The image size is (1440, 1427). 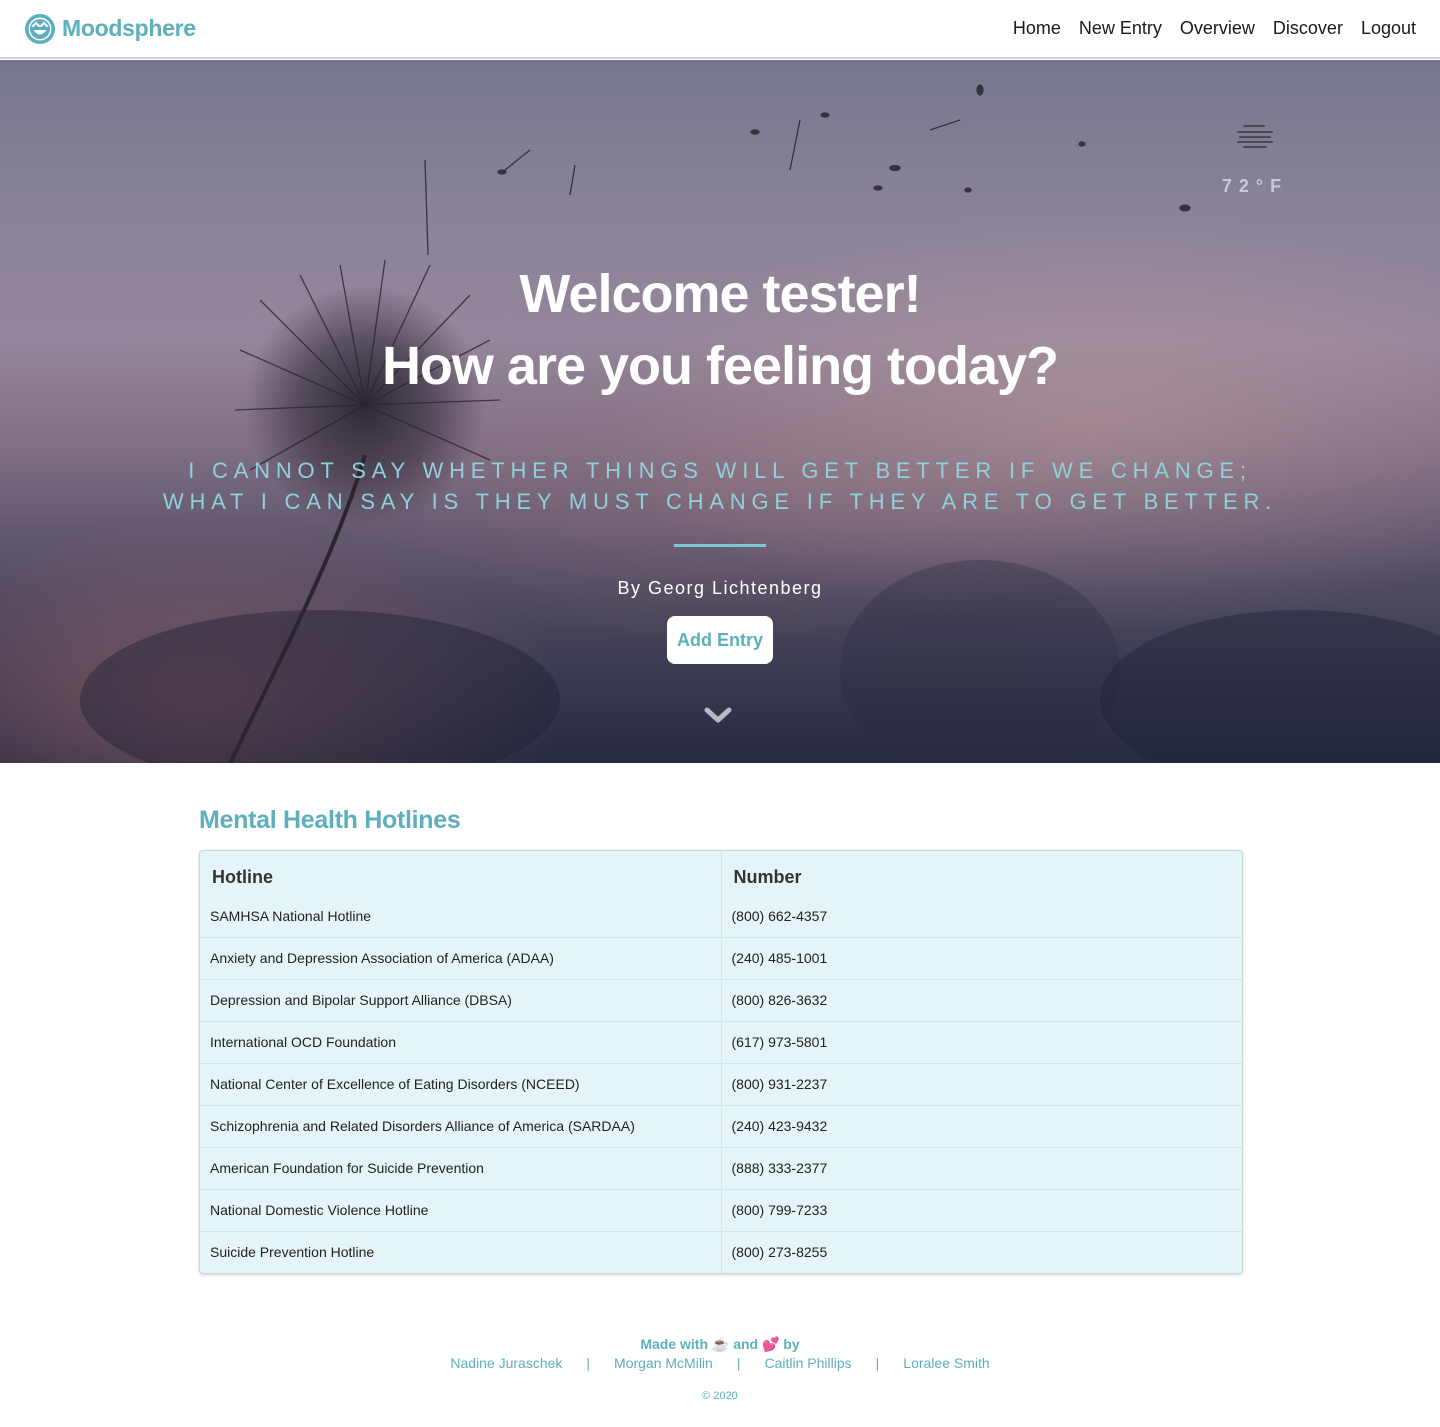 What do you see at coordinates (1037, 28) in the screenshot?
I see `nav-home: Home` at bounding box center [1037, 28].